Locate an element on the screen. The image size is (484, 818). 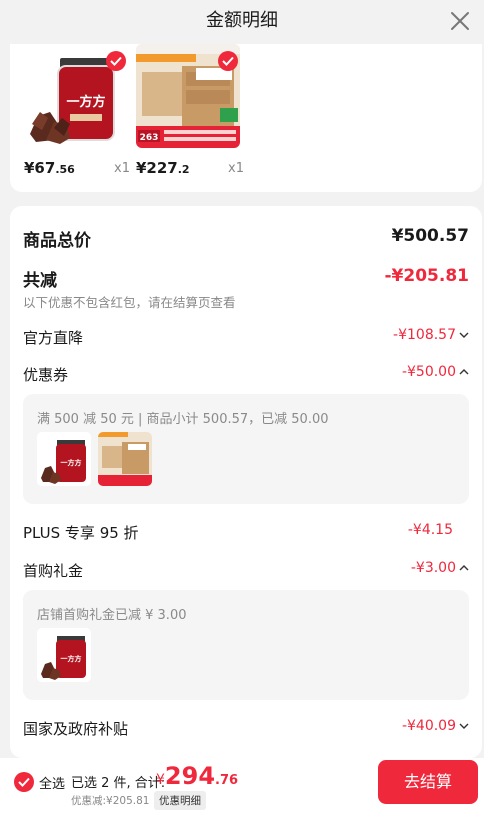
total-price-value: ¥500.57 is located at coordinates (430, 236).